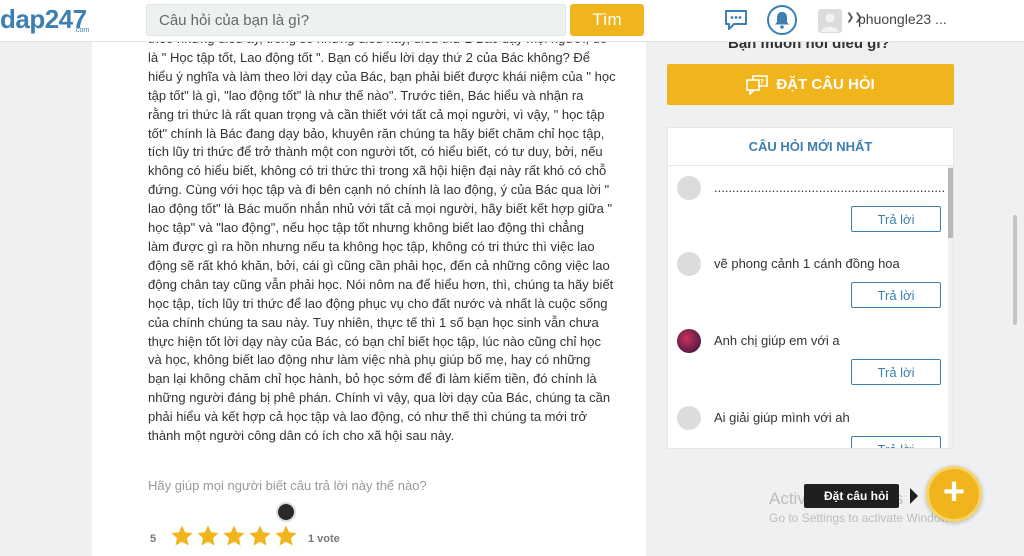  What do you see at coordinates (782, 20) in the screenshot?
I see `bell-icon` at bounding box center [782, 20].